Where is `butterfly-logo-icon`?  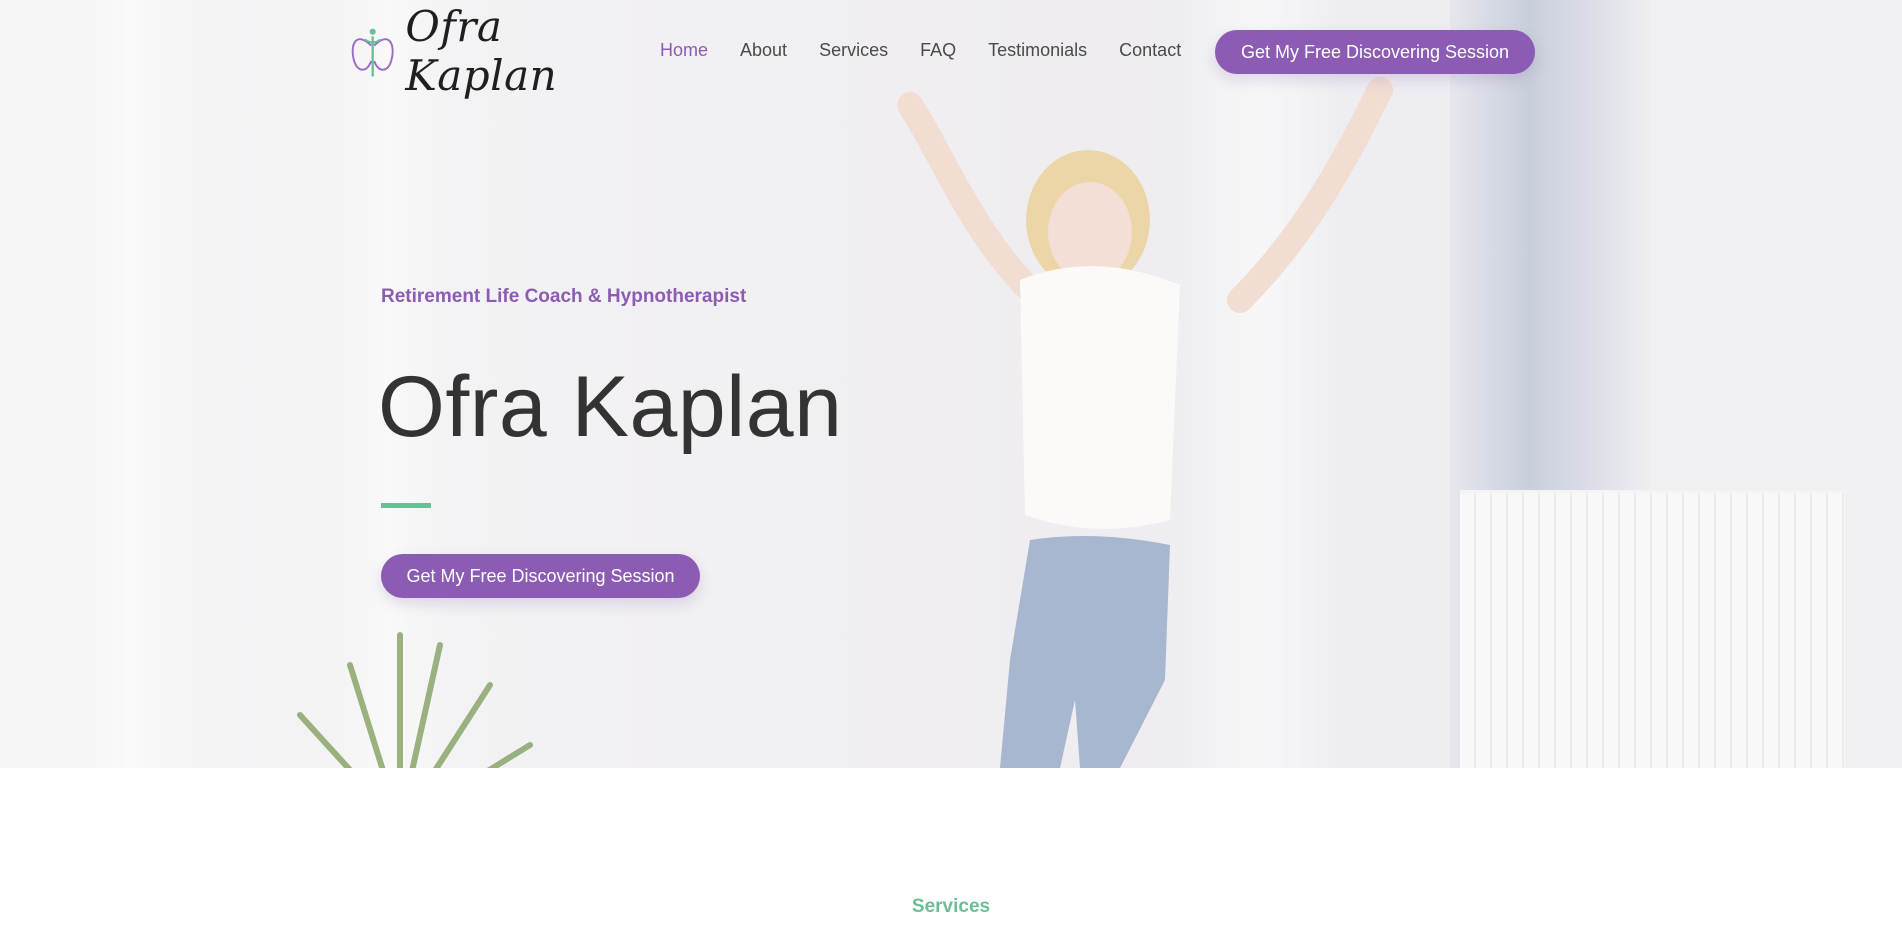 butterfly-logo-icon is located at coordinates (372, 52).